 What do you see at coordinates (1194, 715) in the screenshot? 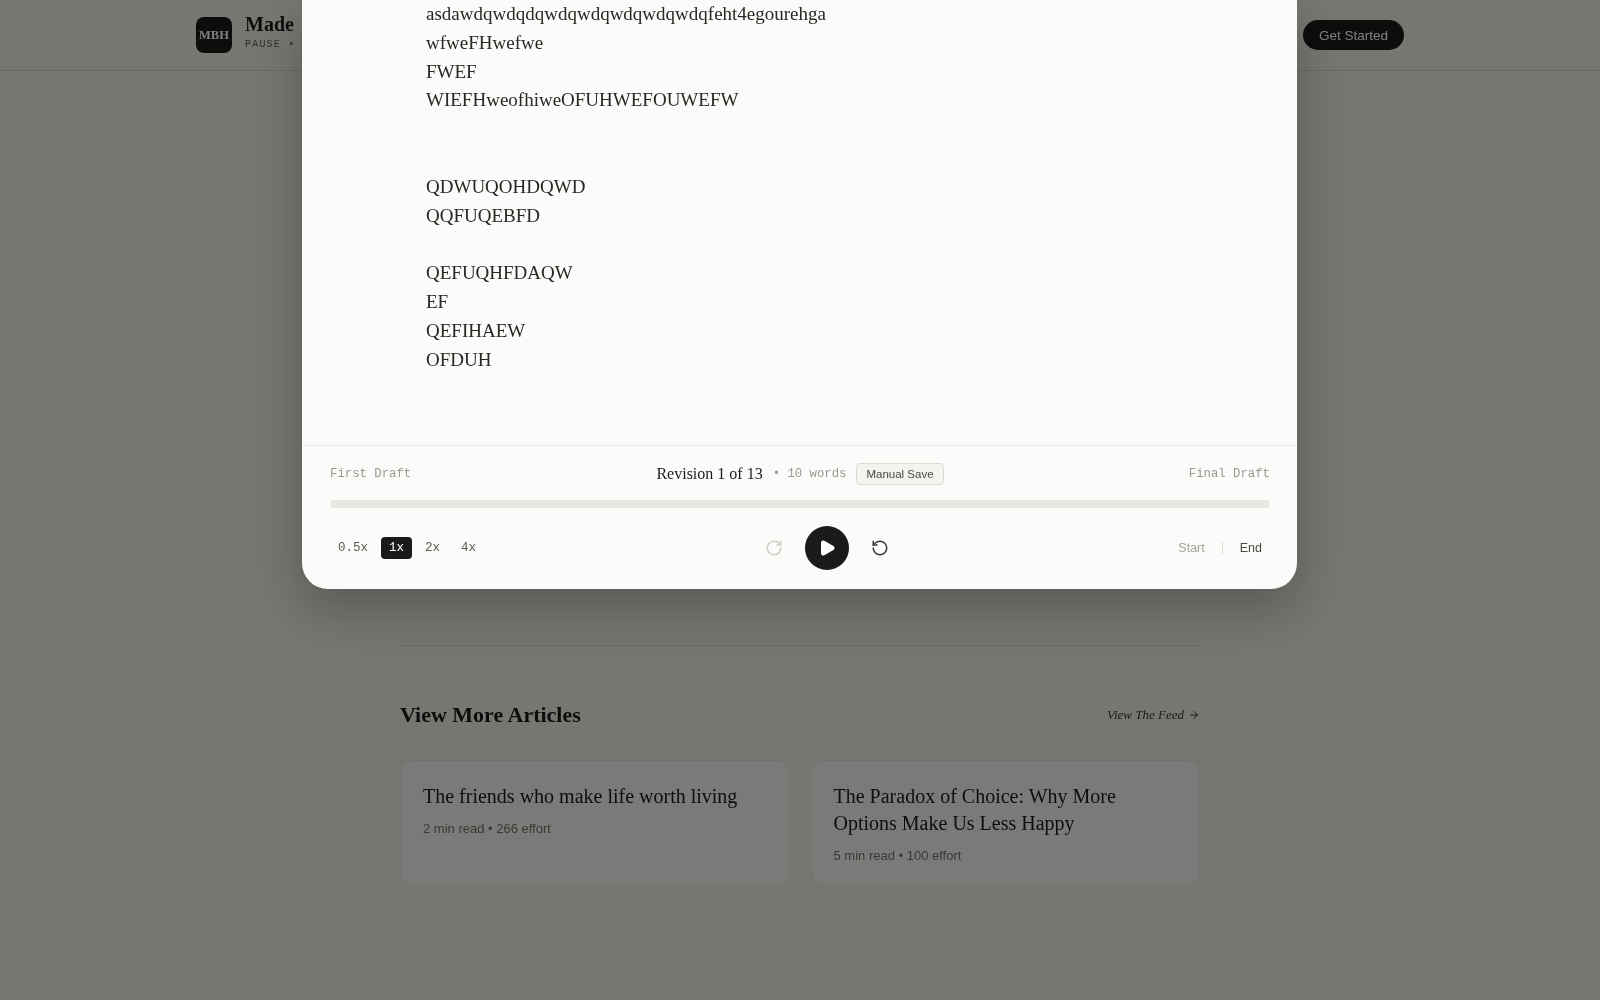
I see `arrow-right-icon` at bounding box center [1194, 715].